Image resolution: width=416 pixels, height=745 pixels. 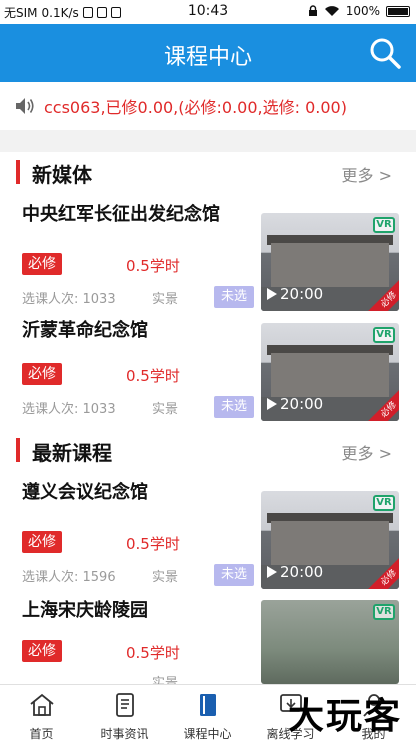 I want to click on section-title: 最新课程, so click(x=72, y=453).